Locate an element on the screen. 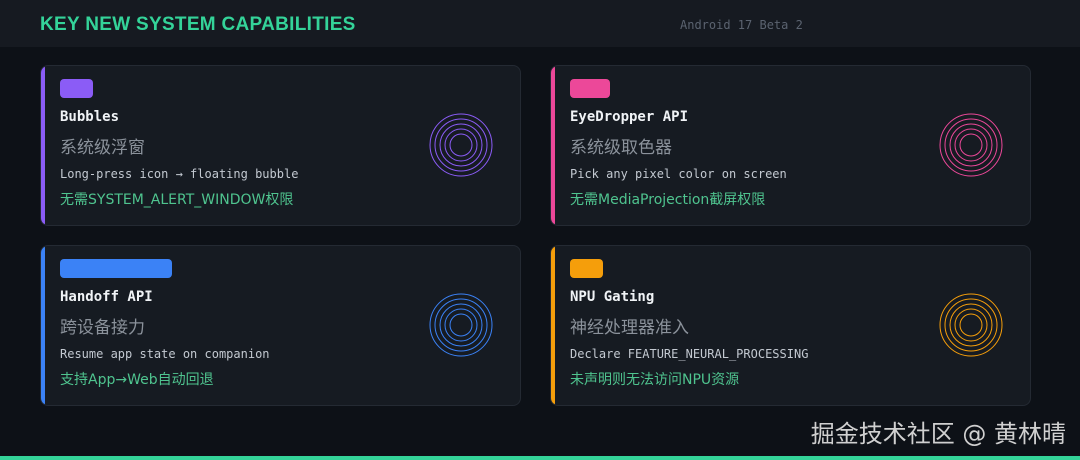 This screenshot has height=460, width=1080. card-description: Declare FEATURE_NEURAL_PROCESSING is located at coordinates (689, 354).